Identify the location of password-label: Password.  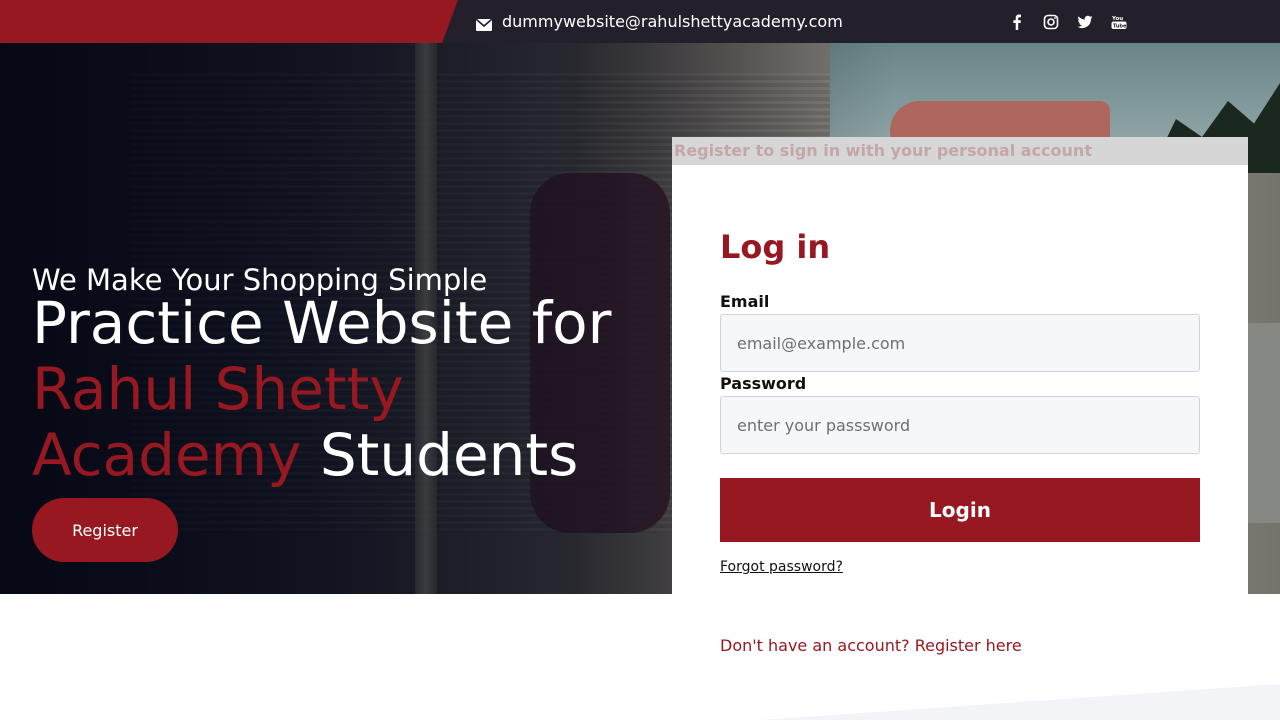
(763, 383).